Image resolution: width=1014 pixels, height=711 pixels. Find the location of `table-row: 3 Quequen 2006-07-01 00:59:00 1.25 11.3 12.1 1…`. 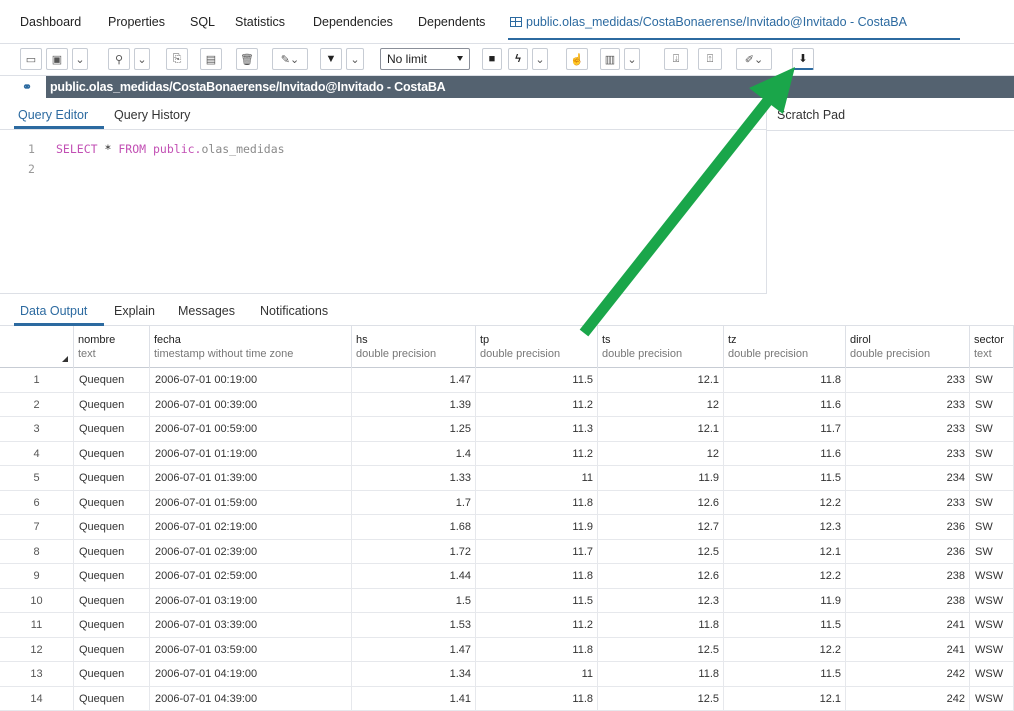

table-row: 3 Quequen 2006-07-01 00:59:00 1.25 11.3 12.1 1… is located at coordinates (507, 429).